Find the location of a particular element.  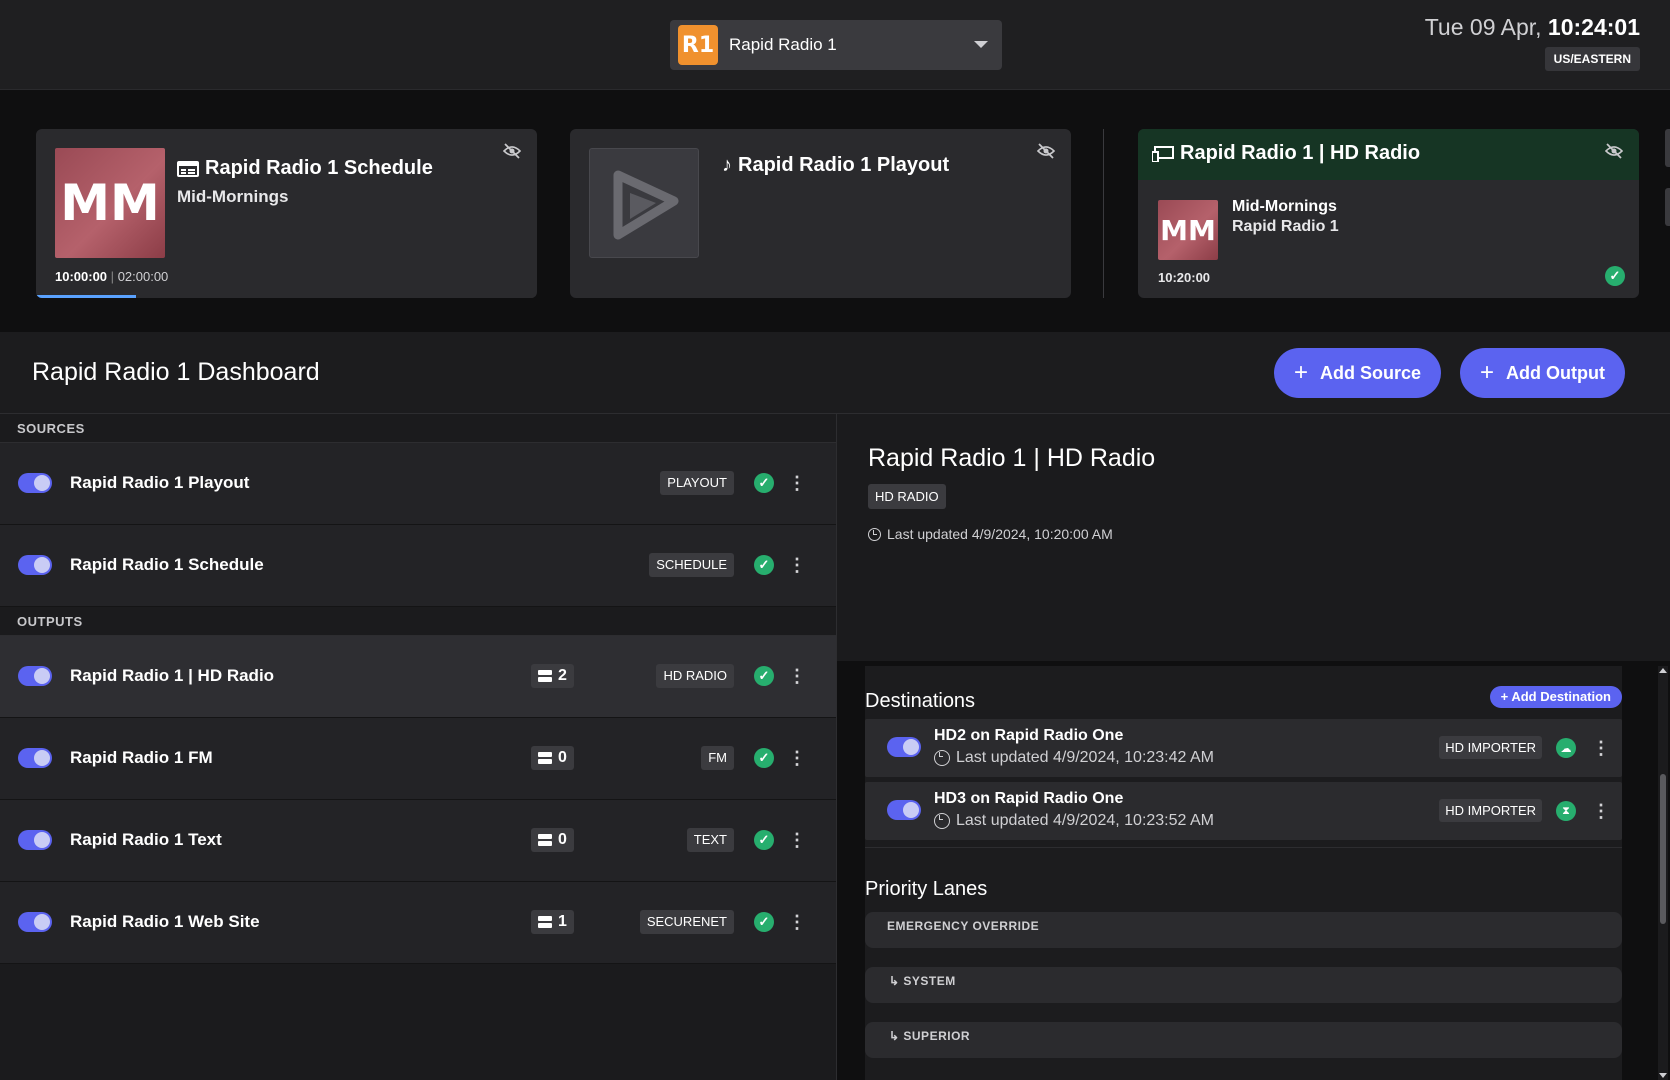

add-source-button: + Add Source is located at coordinates (1358, 373).